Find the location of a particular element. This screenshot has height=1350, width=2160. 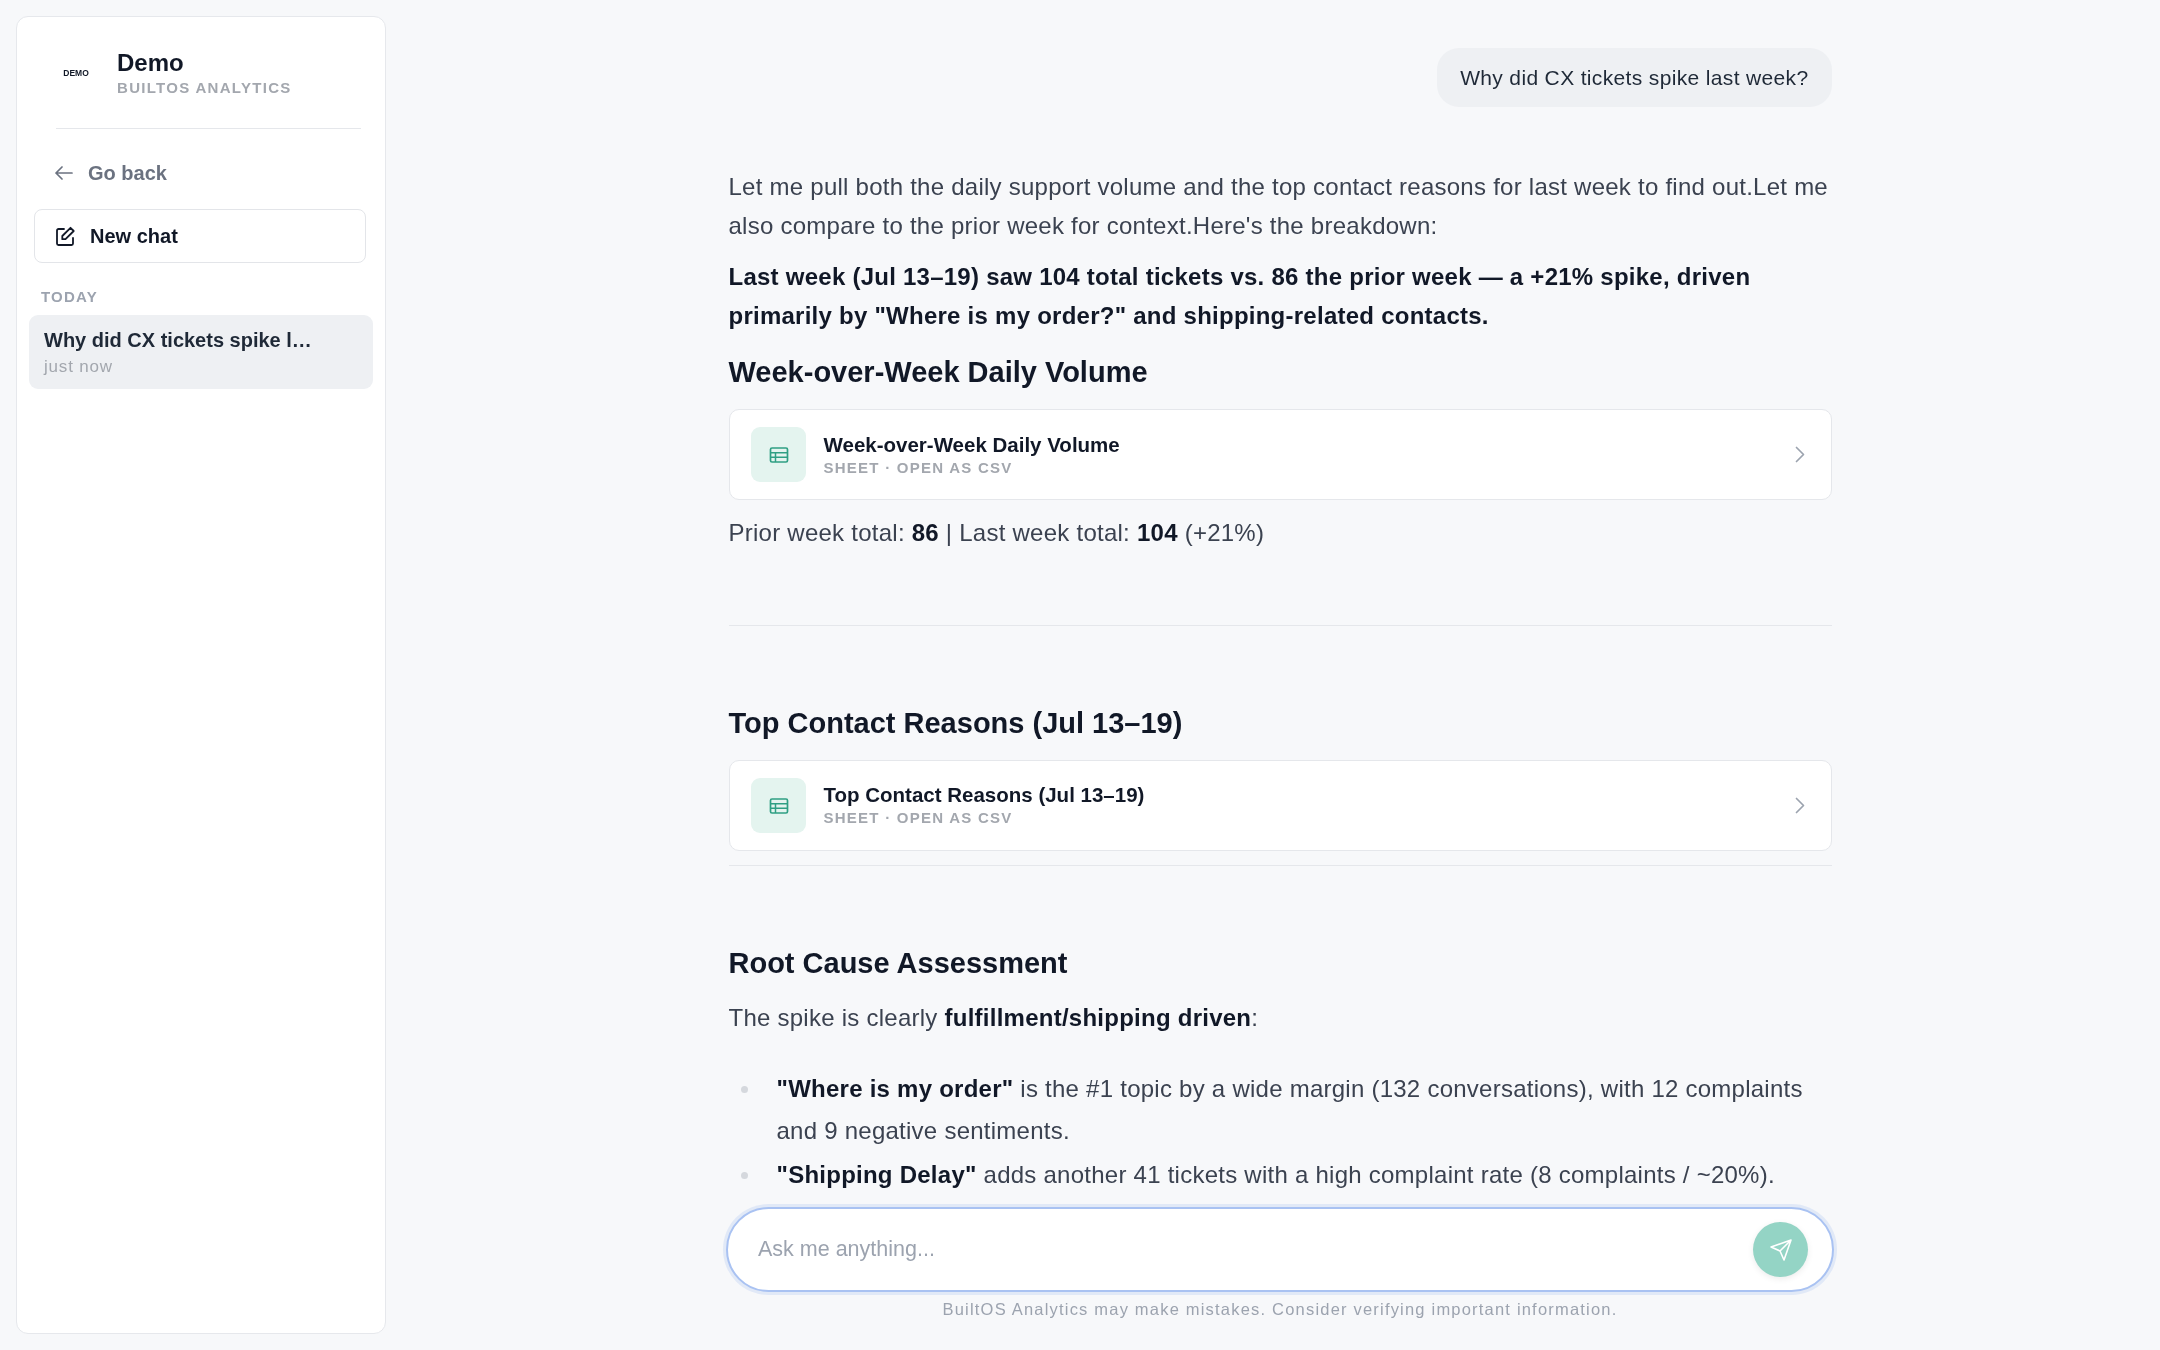

go-back-link: Go back is located at coordinates (111, 173).